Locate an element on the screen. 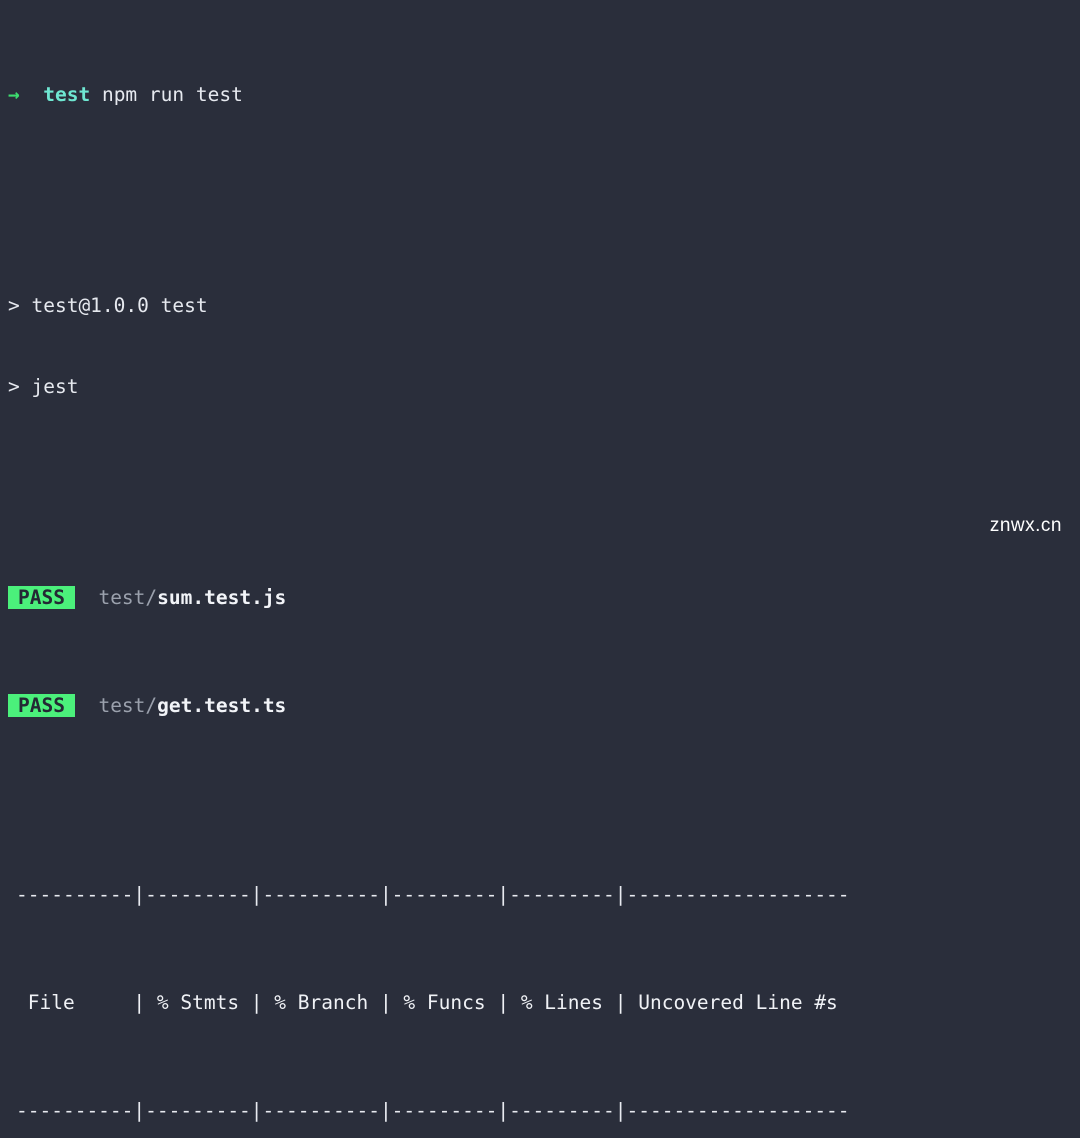 The width and height of the screenshot is (1080, 1138). prompt-cmd-space is located at coordinates (96, 94).